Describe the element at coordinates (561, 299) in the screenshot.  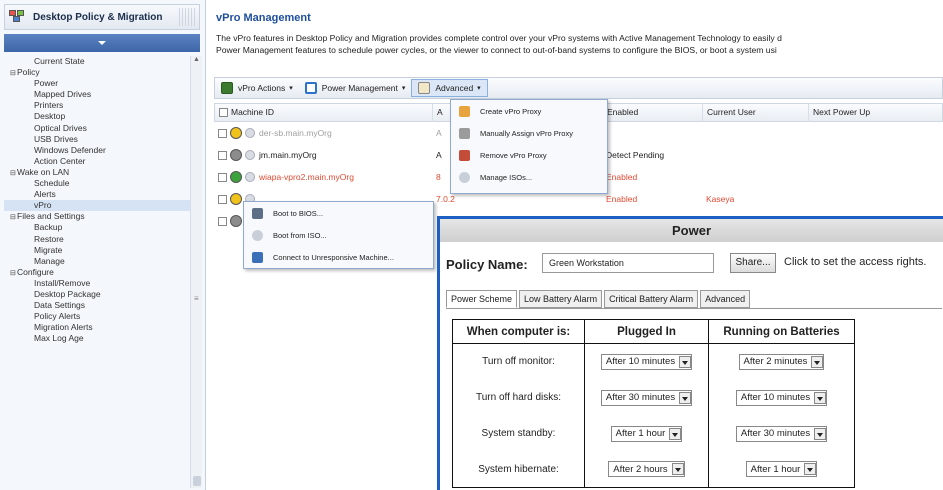
I see `tab-low-battery-alarm: Low Battery Alarm` at that location.